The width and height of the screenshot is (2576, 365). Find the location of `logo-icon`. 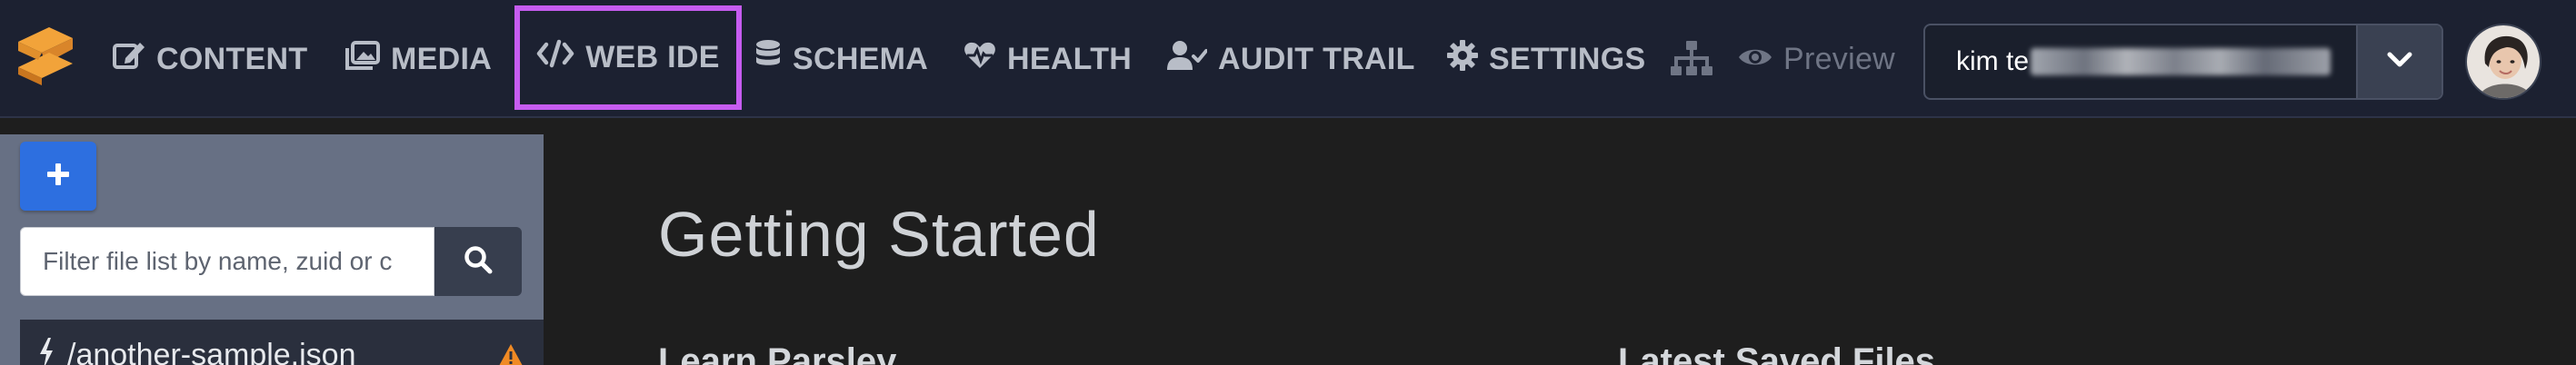

logo-icon is located at coordinates (45, 55).